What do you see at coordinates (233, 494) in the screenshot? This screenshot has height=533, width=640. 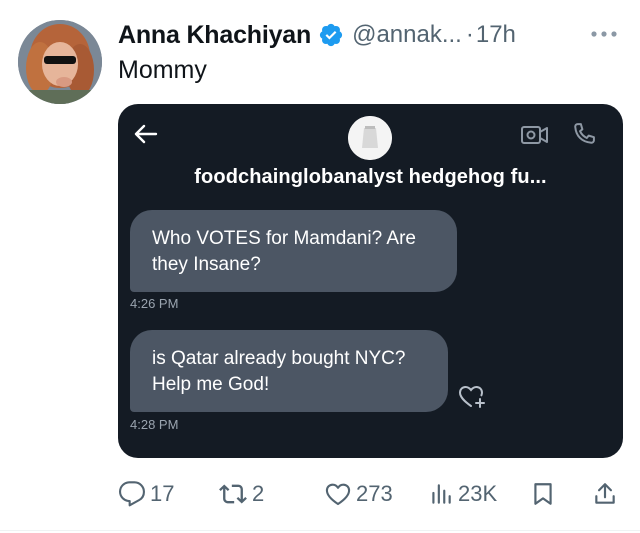 I see `repost-icon` at bounding box center [233, 494].